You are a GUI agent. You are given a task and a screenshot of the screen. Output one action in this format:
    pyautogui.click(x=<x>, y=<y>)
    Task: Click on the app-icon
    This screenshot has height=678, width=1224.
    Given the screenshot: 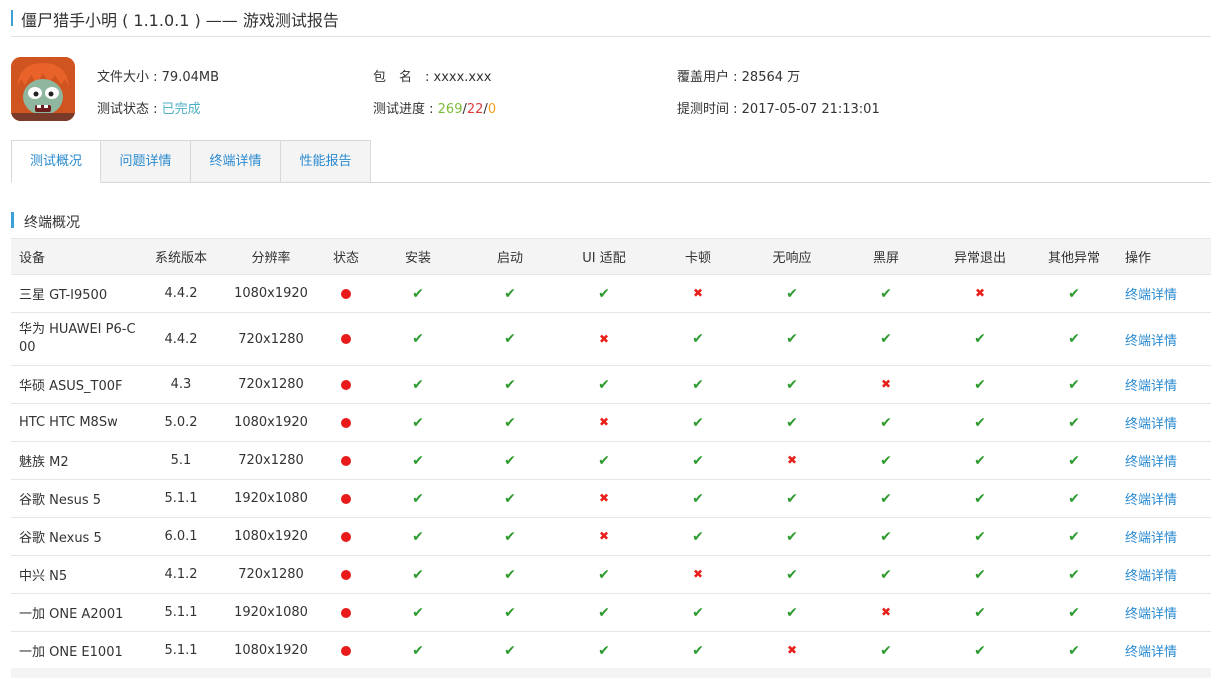 What is the action you would take?
    pyautogui.click(x=43, y=89)
    